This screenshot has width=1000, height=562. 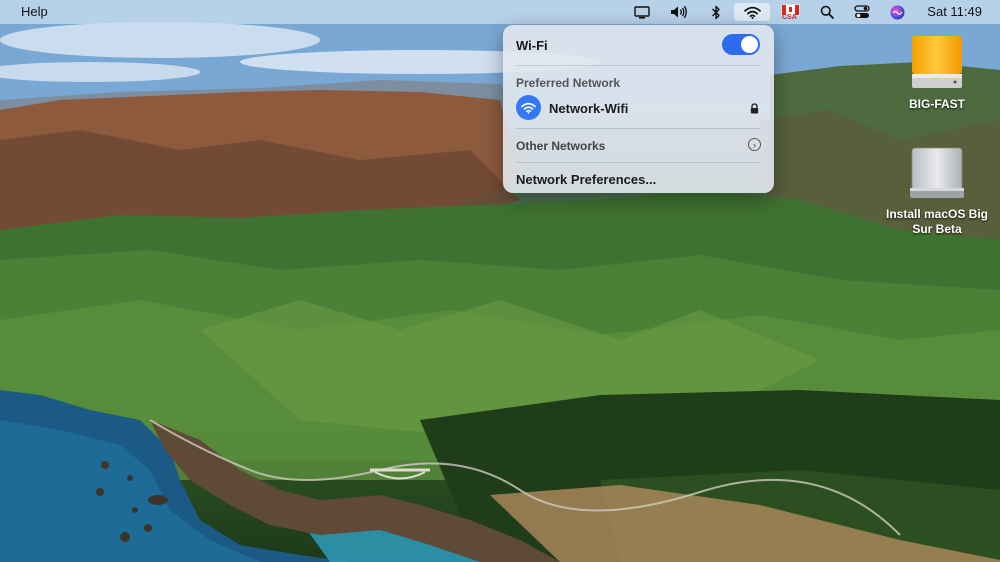 I want to click on menu-bar: Help CSA Sat 11:49, so click(x=500, y=12).